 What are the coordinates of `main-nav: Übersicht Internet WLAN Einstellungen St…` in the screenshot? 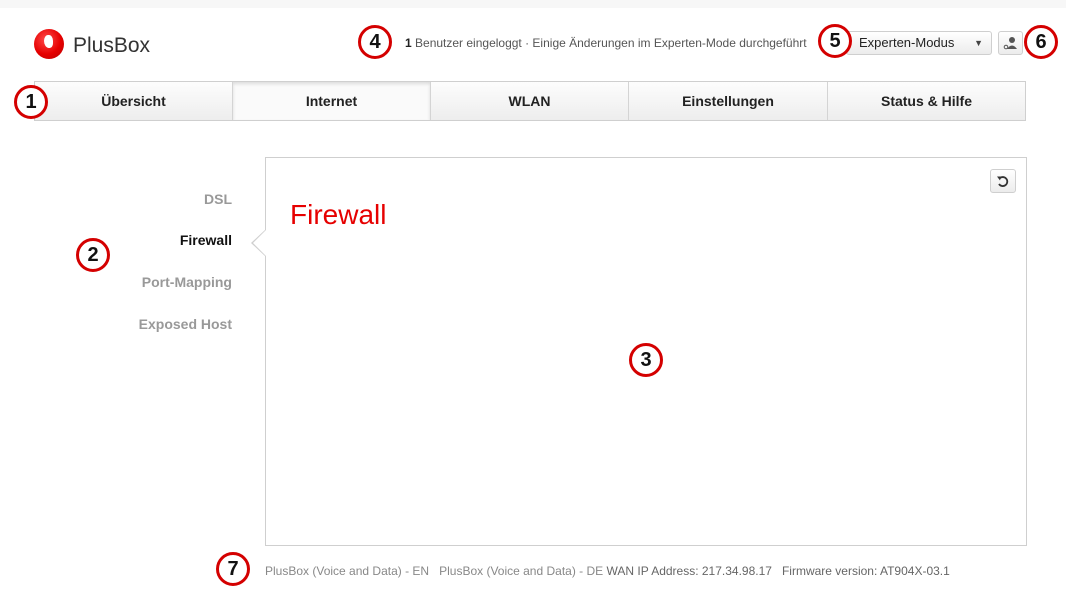 It's located at (530, 101).